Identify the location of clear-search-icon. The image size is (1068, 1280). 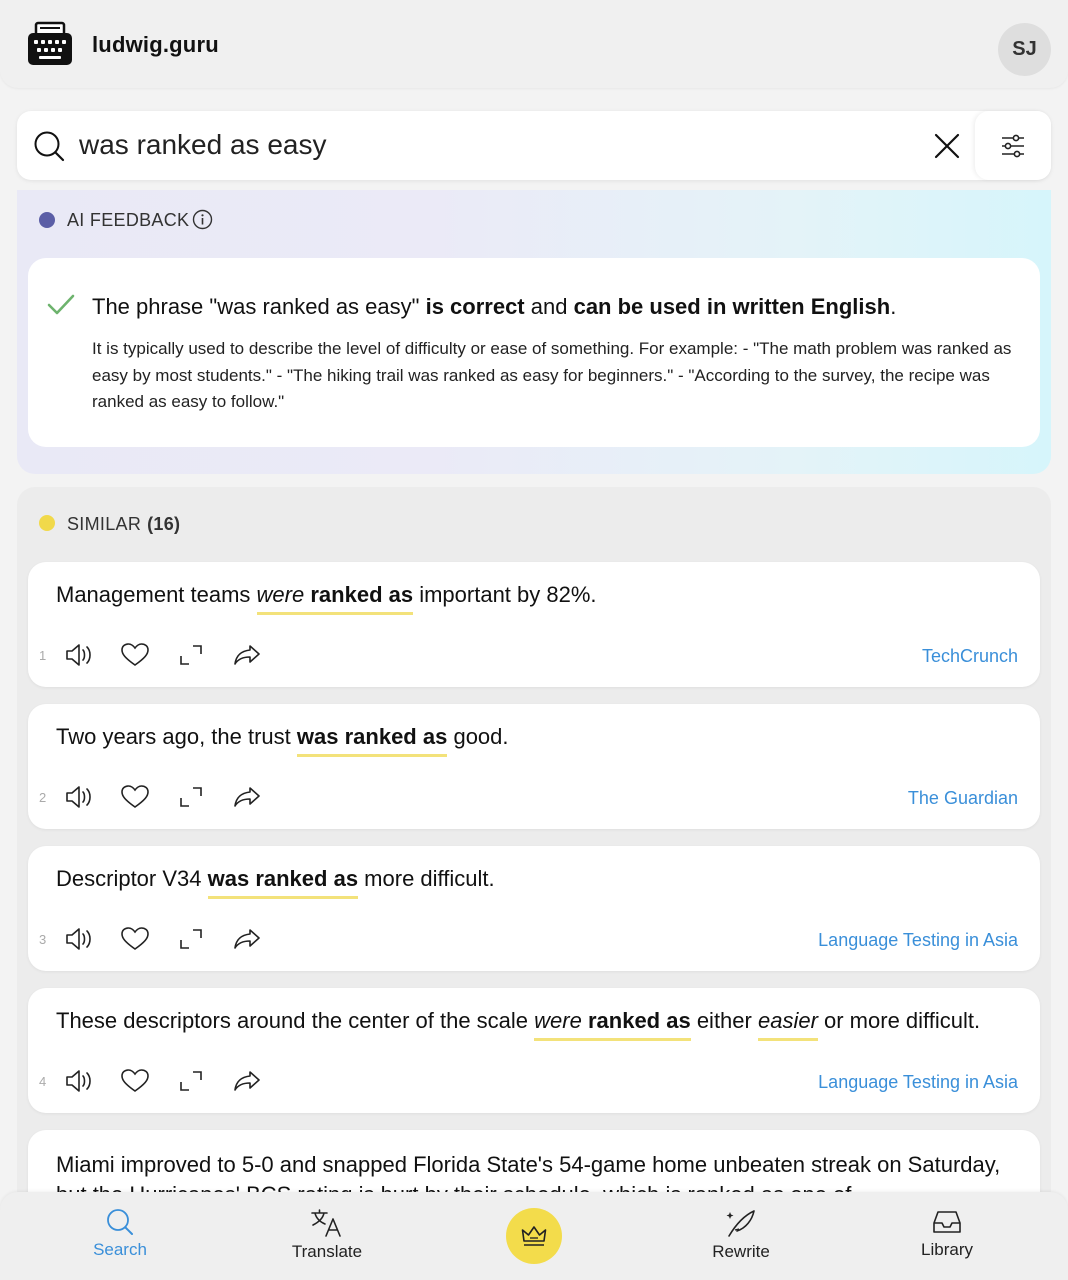
(947, 146).